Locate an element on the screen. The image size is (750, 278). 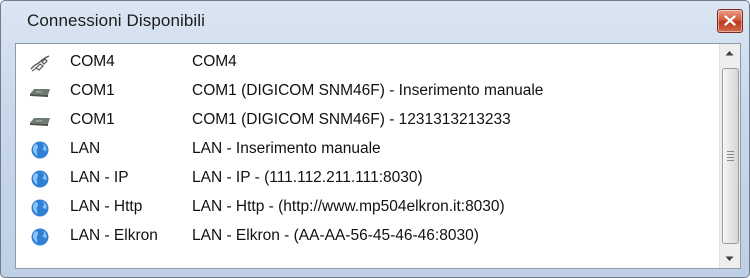
connection-description: COM1 (DIGICOM SNM46F) - 1231313213233 is located at coordinates (351, 119).